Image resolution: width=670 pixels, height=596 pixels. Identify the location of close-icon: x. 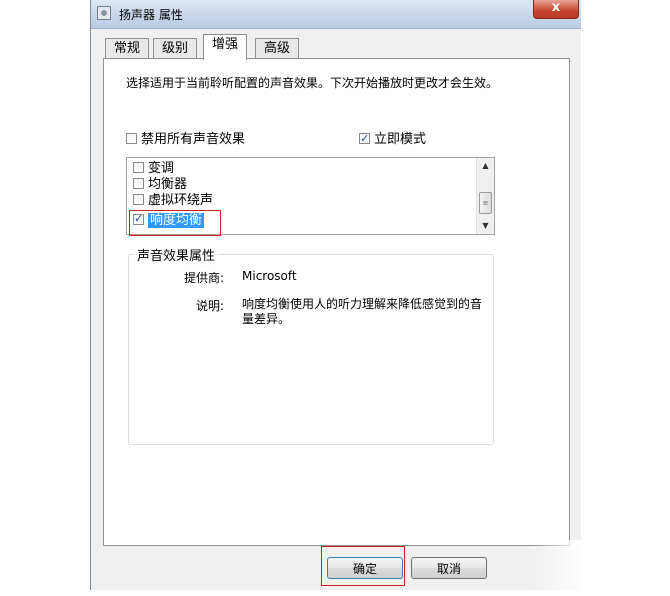
(556, 7).